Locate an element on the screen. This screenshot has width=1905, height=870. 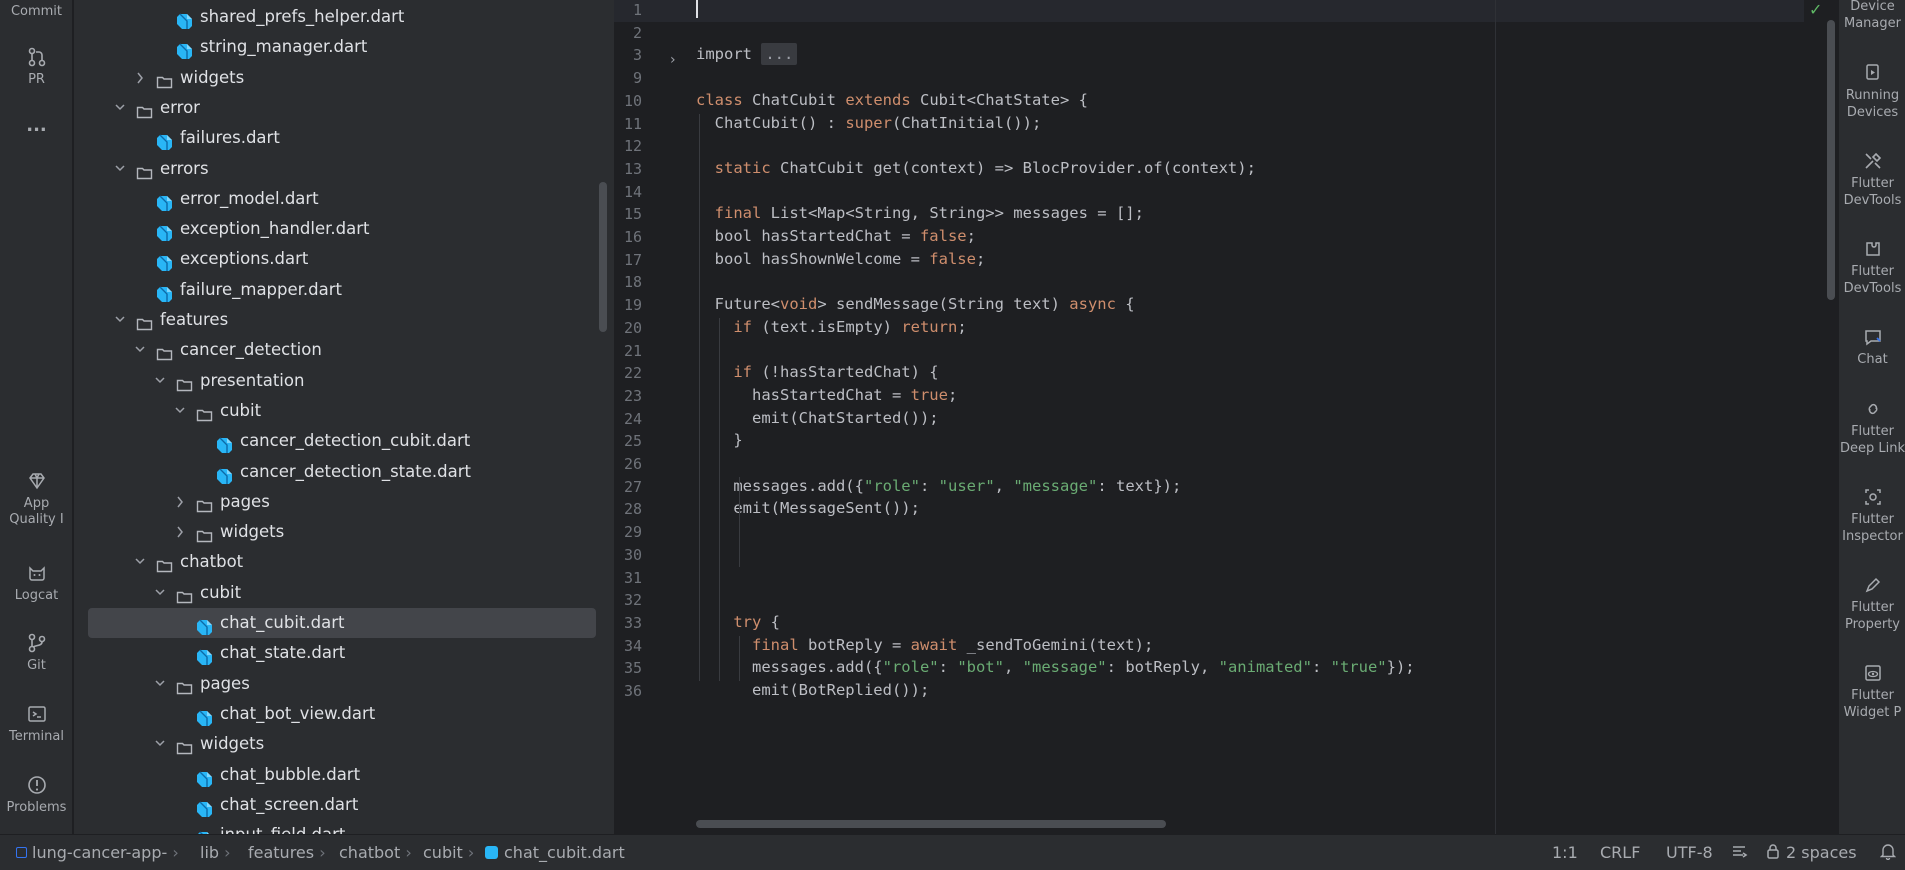
commit-tool: Commit is located at coordinates (36, 12).